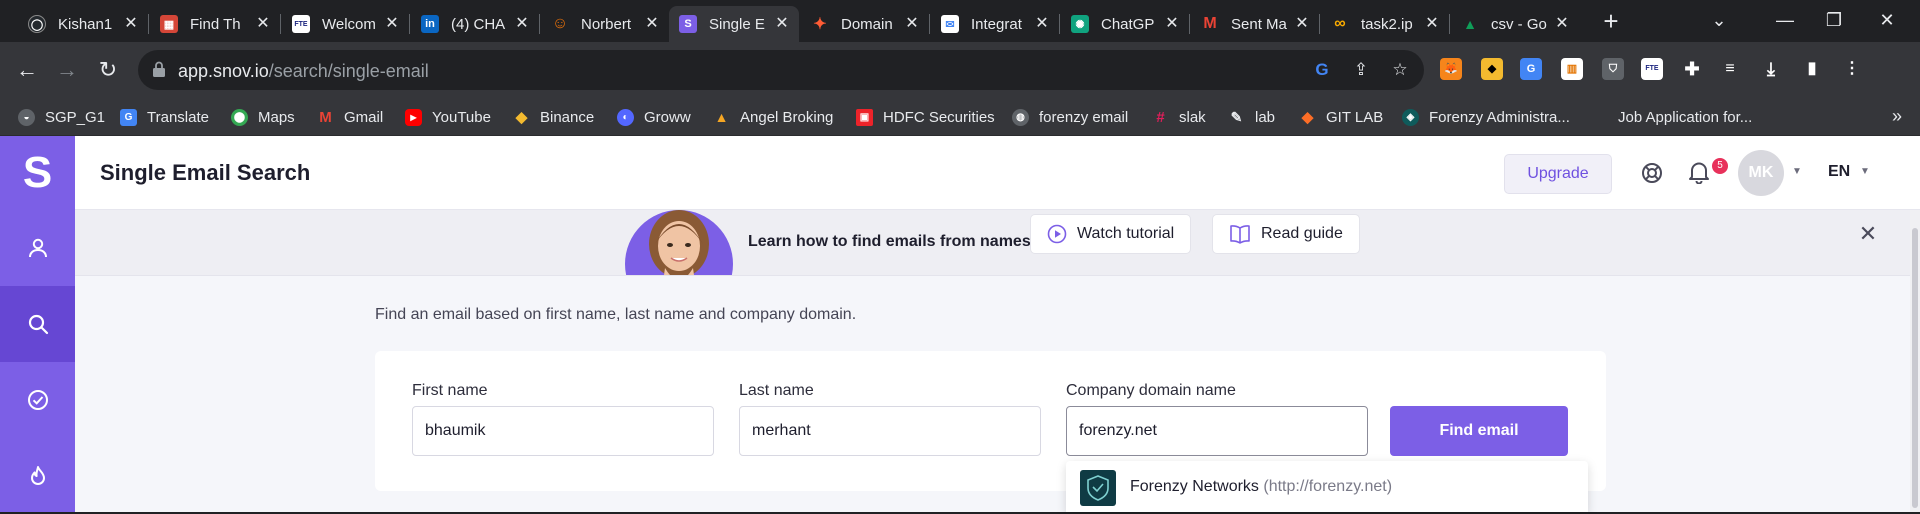 Image resolution: width=1920 pixels, height=514 pixels. Describe the element at coordinates (1699, 172) in the screenshot. I see `notification-bell-icon` at that location.